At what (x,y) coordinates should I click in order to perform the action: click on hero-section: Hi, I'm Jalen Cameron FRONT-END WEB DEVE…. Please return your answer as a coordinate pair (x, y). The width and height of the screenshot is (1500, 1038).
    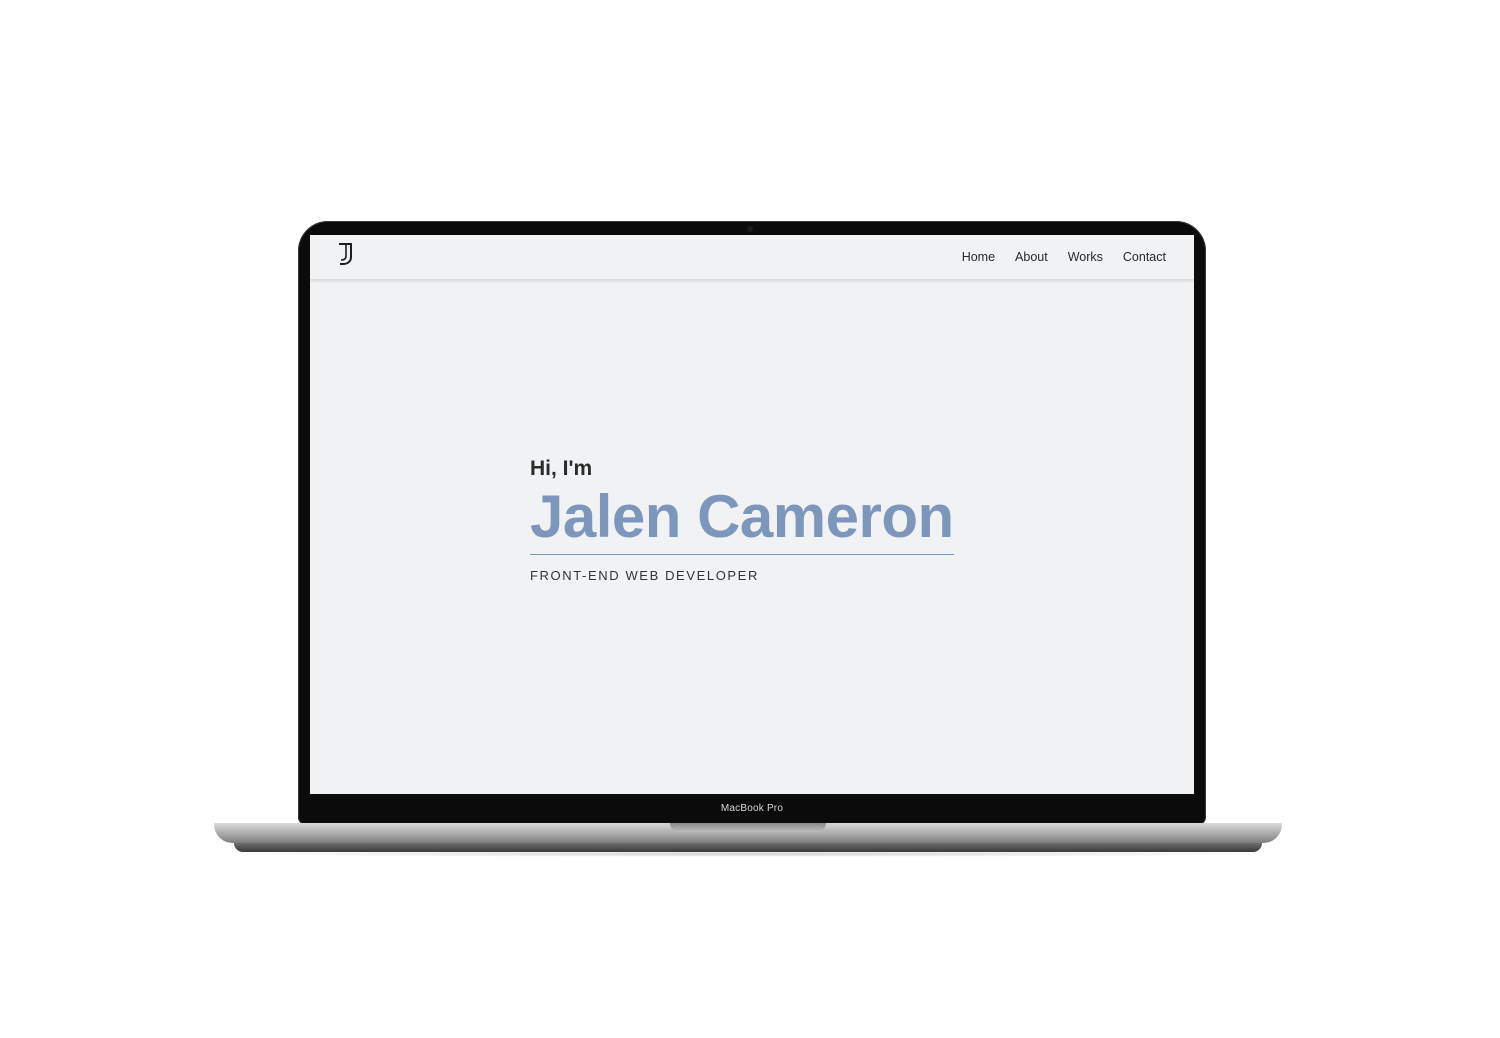
    Looking at the image, I should click on (742, 520).